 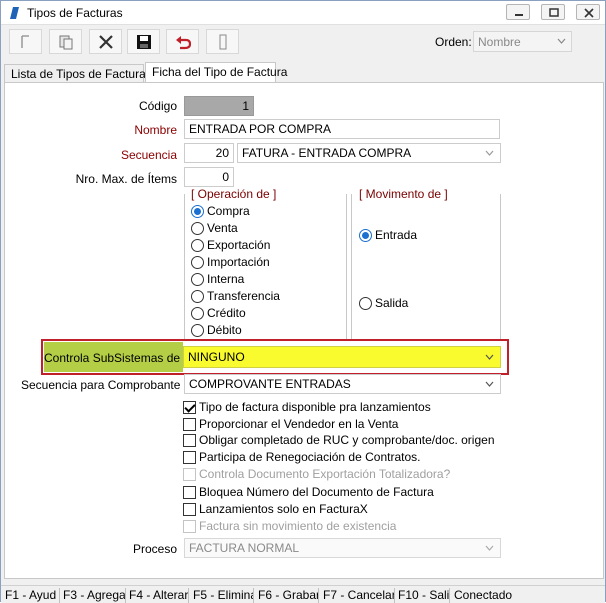 I want to click on close-icon, so click(x=589, y=13).